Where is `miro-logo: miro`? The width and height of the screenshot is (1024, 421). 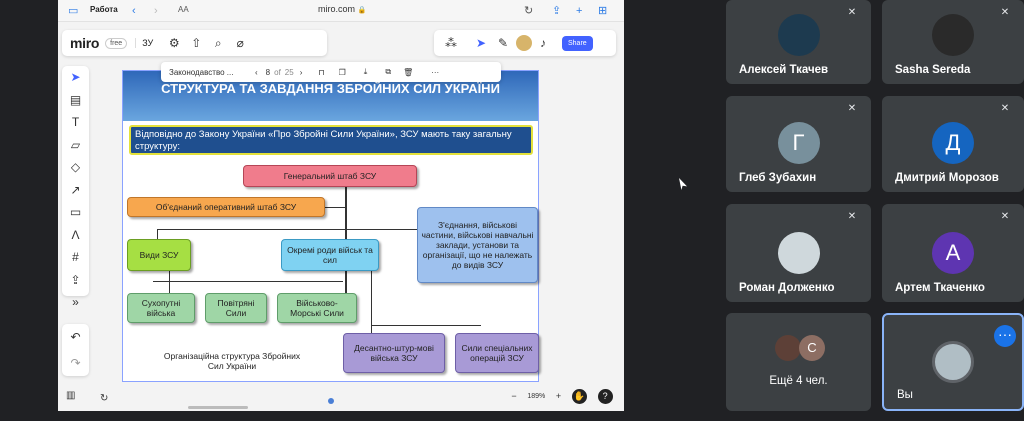 miro-logo: miro is located at coordinates (84, 43).